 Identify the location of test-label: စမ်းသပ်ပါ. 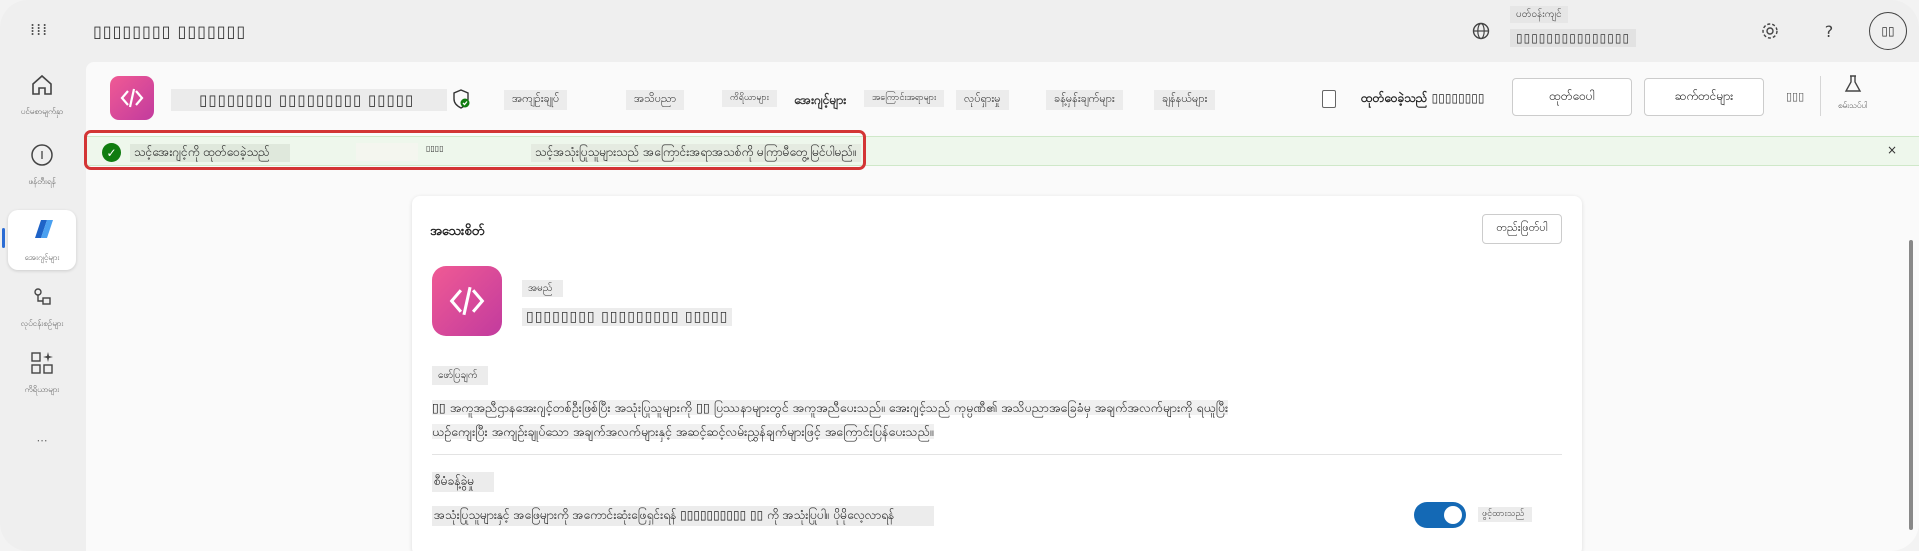
(1853, 105).